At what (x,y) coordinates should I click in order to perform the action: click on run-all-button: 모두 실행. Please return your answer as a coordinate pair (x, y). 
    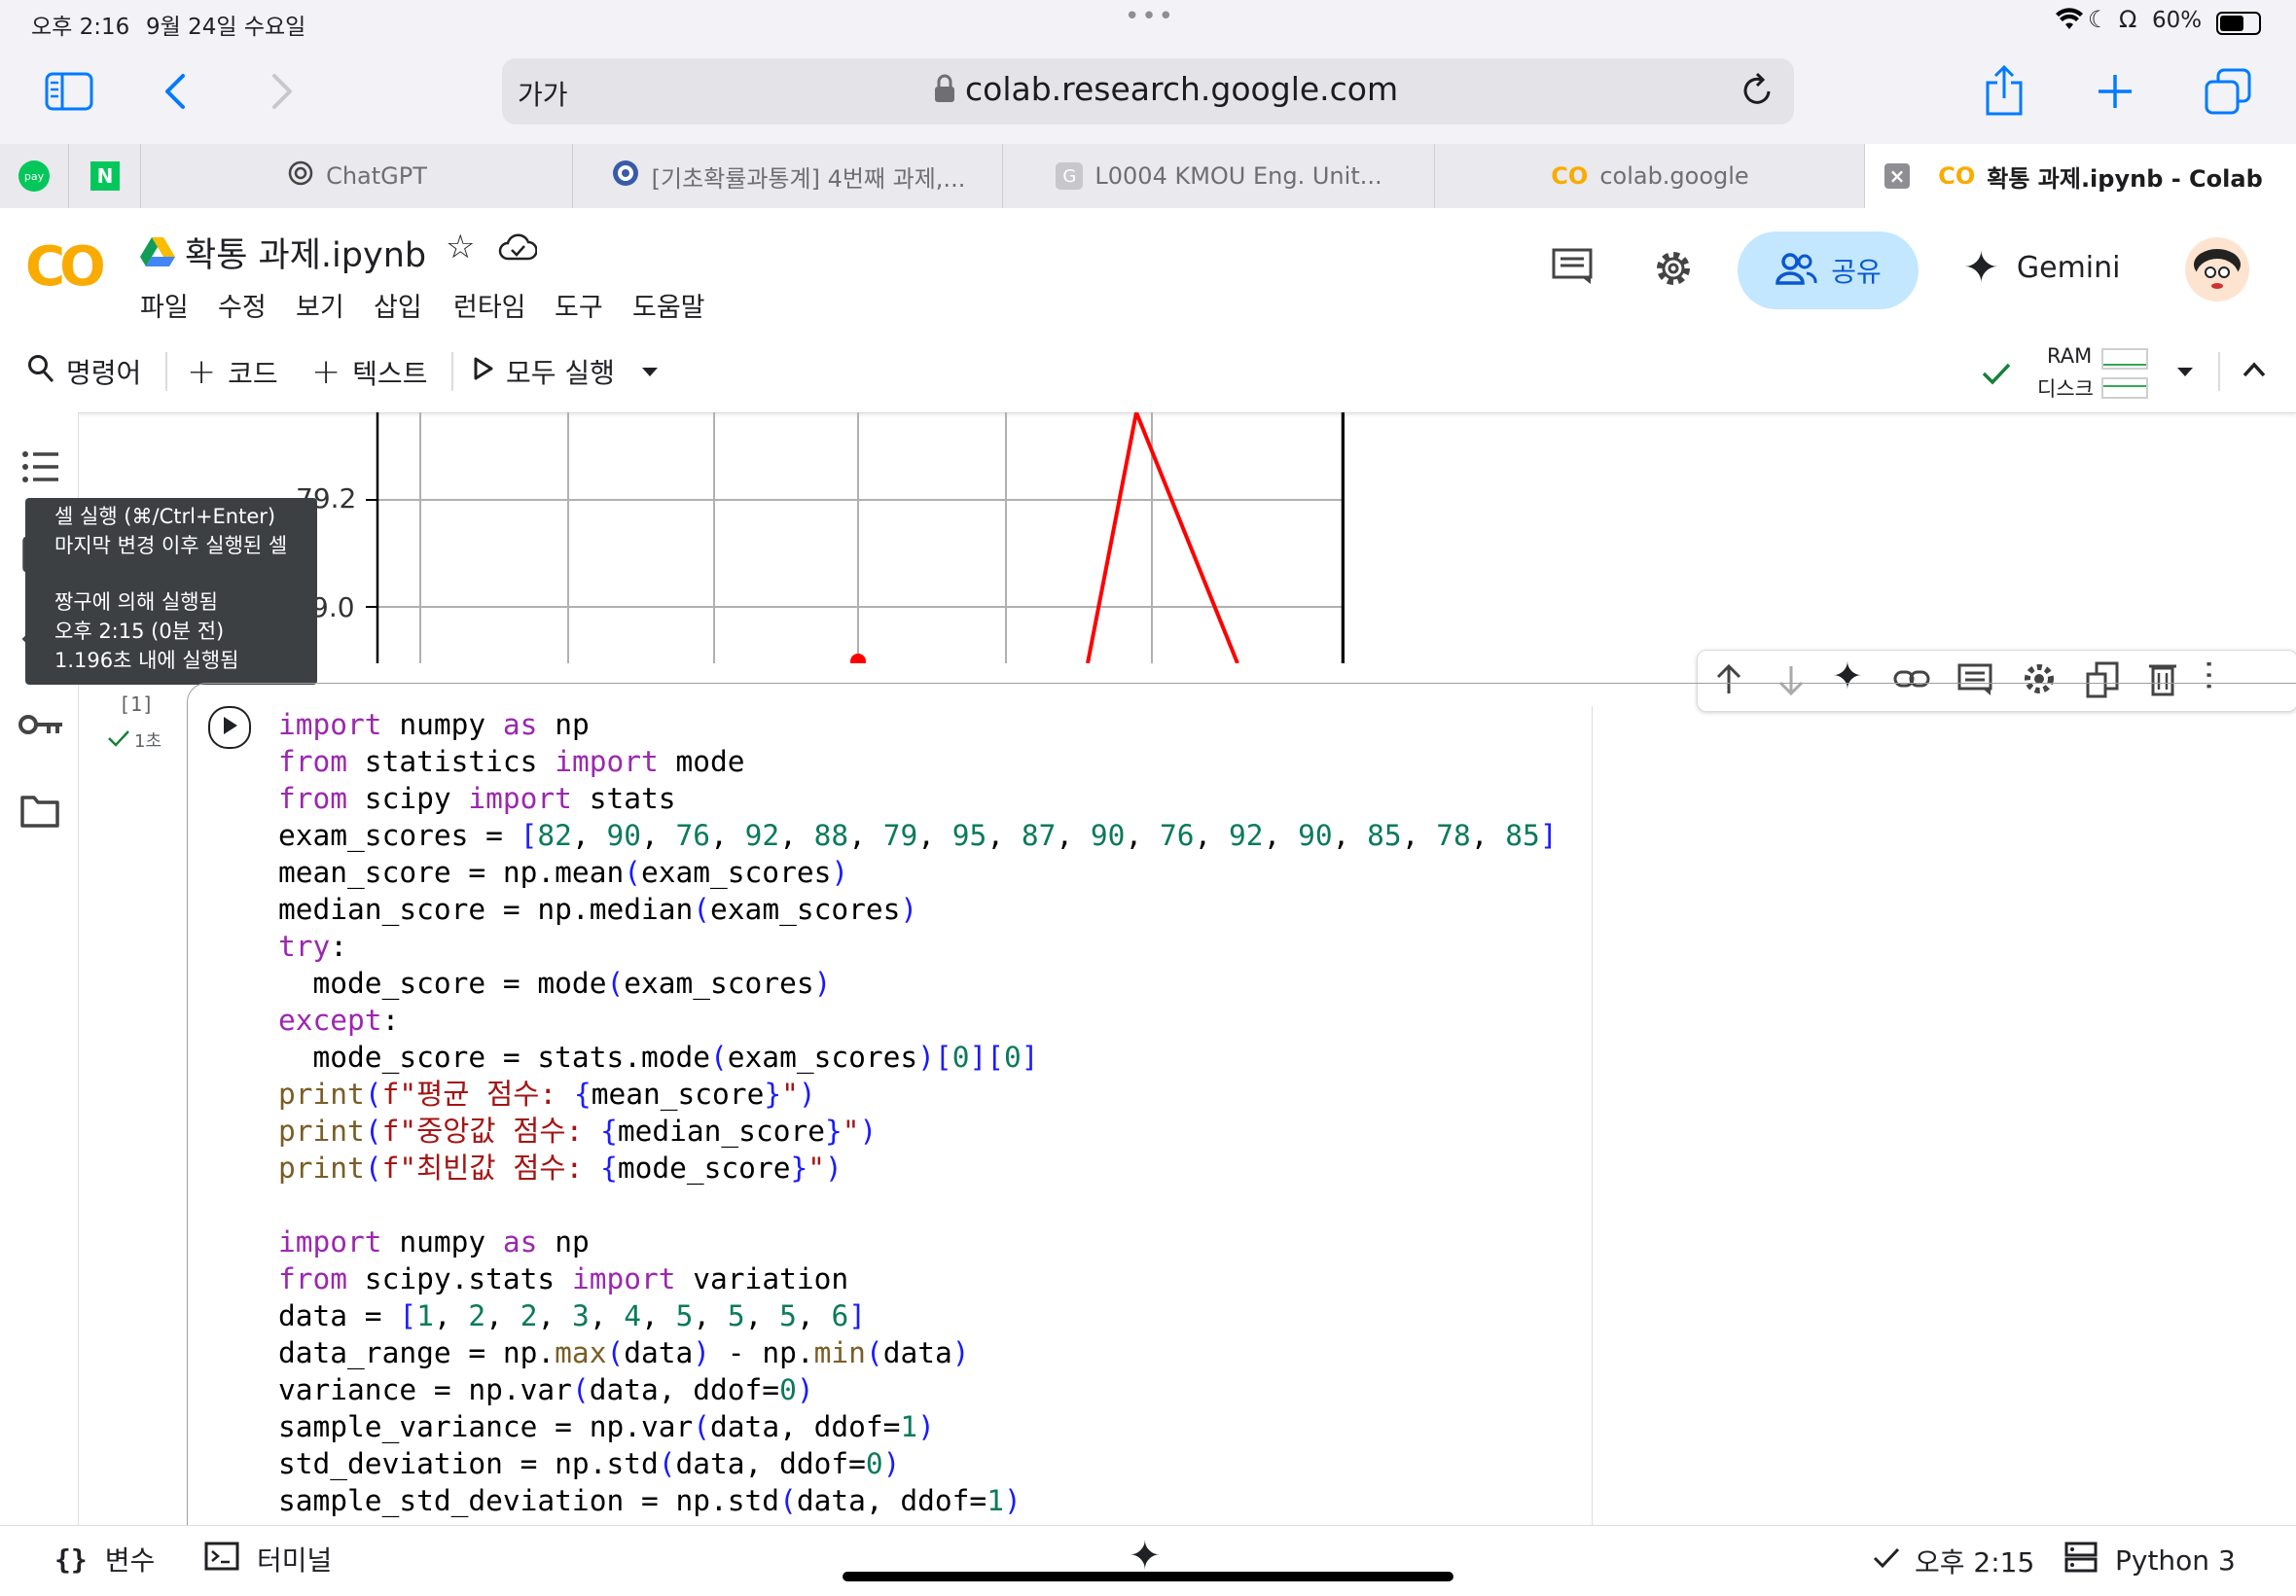
    Looking at the image, I should click on (544, 372).